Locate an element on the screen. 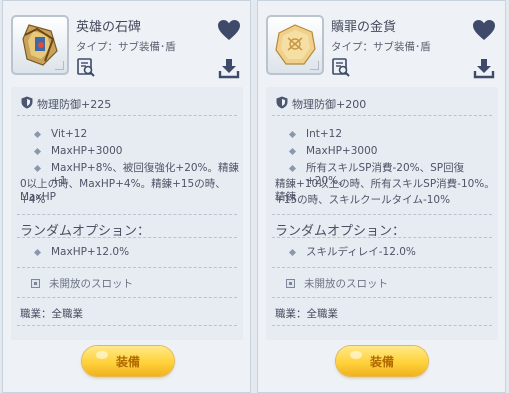  item-header: 贖罪の金貨 タイプ：サブ装備･盾 is located at coordinates (381, 43).